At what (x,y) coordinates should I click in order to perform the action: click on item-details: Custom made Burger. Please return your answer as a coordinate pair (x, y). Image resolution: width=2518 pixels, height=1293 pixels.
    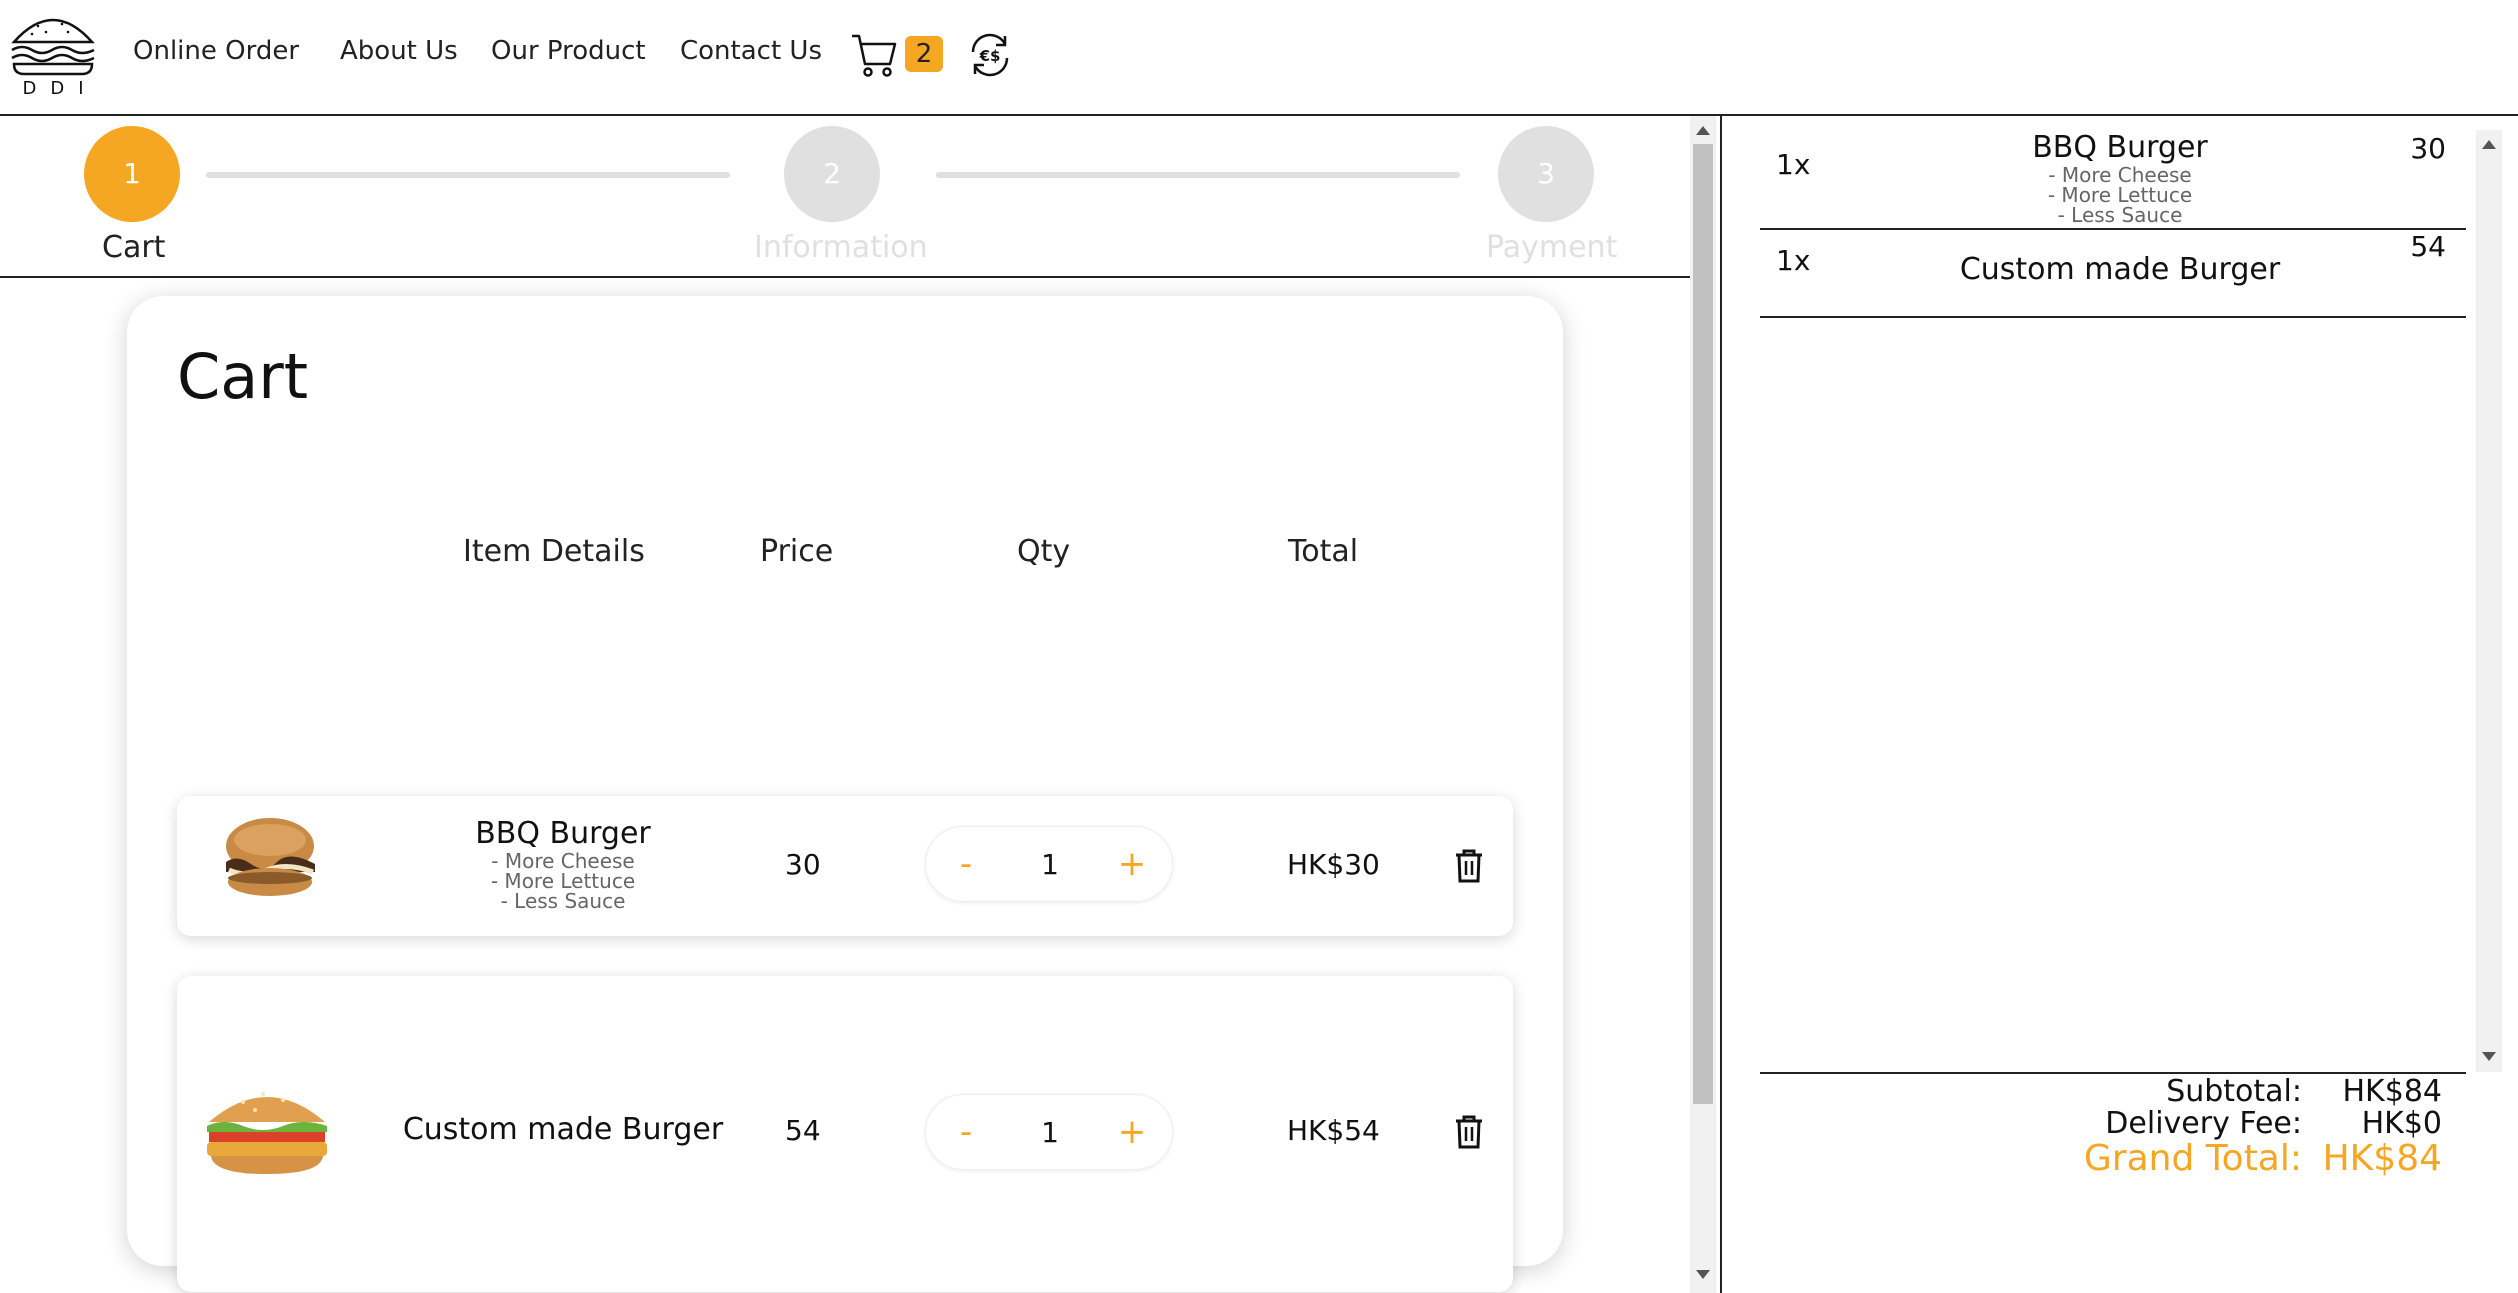
    Looking at the image, I should click on (563, 1129).